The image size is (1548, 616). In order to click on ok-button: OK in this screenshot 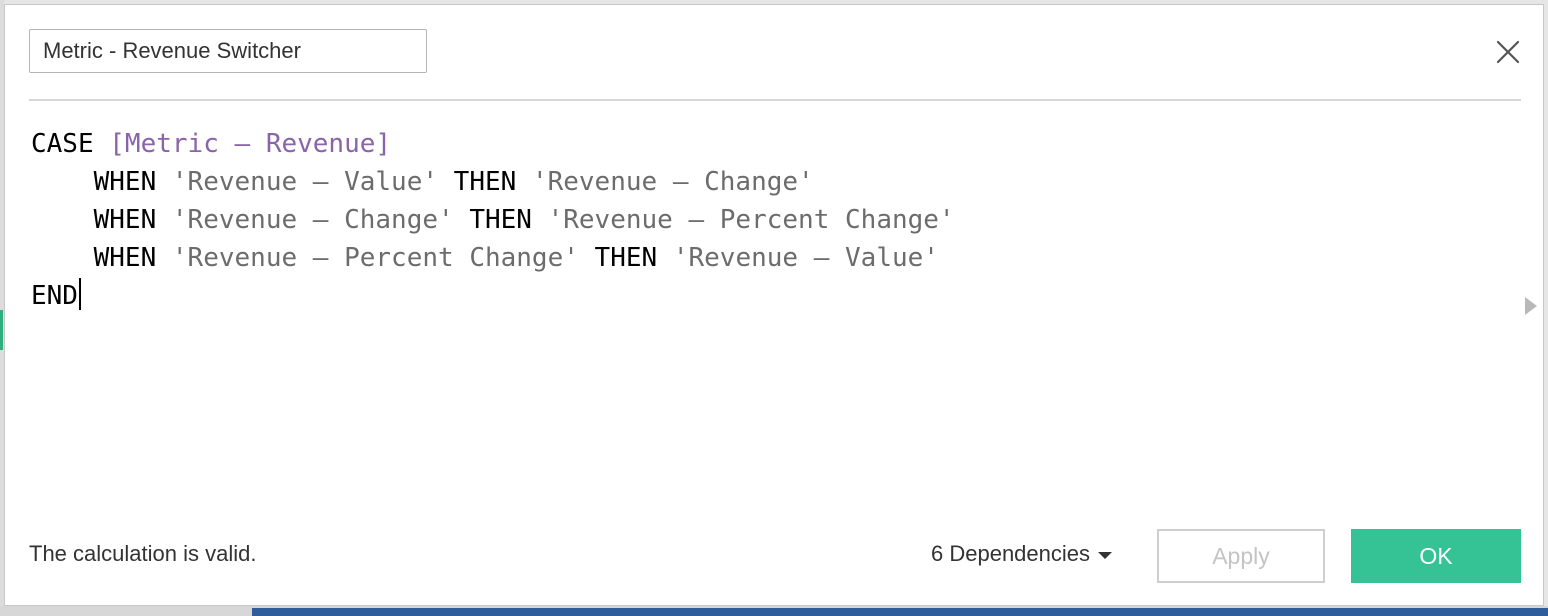, I will do `click(1436, 556)`.